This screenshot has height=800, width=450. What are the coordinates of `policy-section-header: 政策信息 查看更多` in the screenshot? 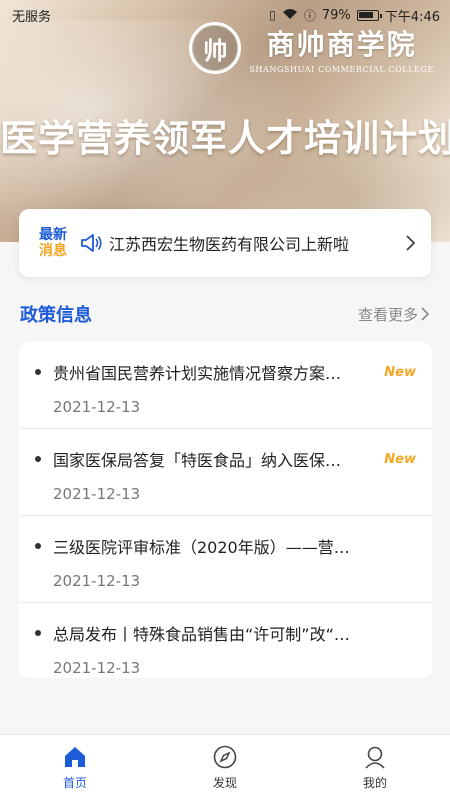 It's located at (225, 314).